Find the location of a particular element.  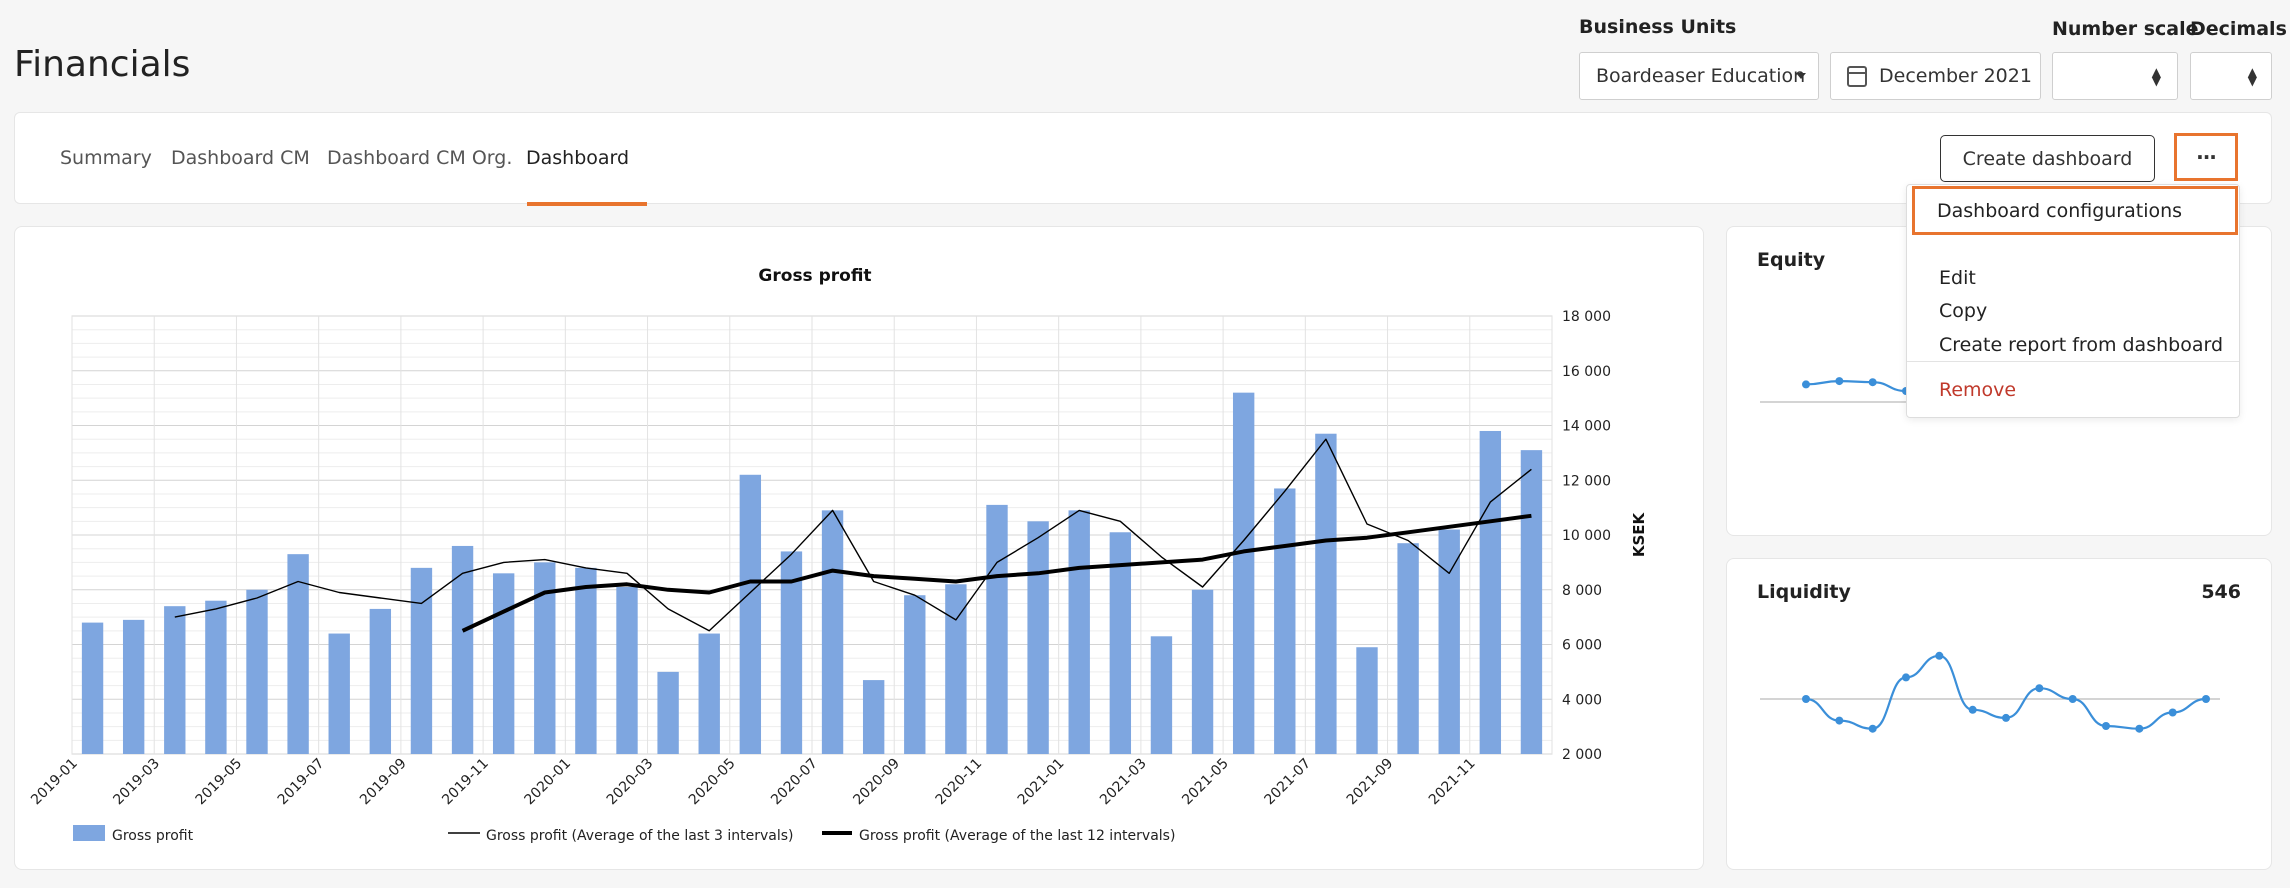

liquidity-sparkline is located at coordinates (1990, 692).